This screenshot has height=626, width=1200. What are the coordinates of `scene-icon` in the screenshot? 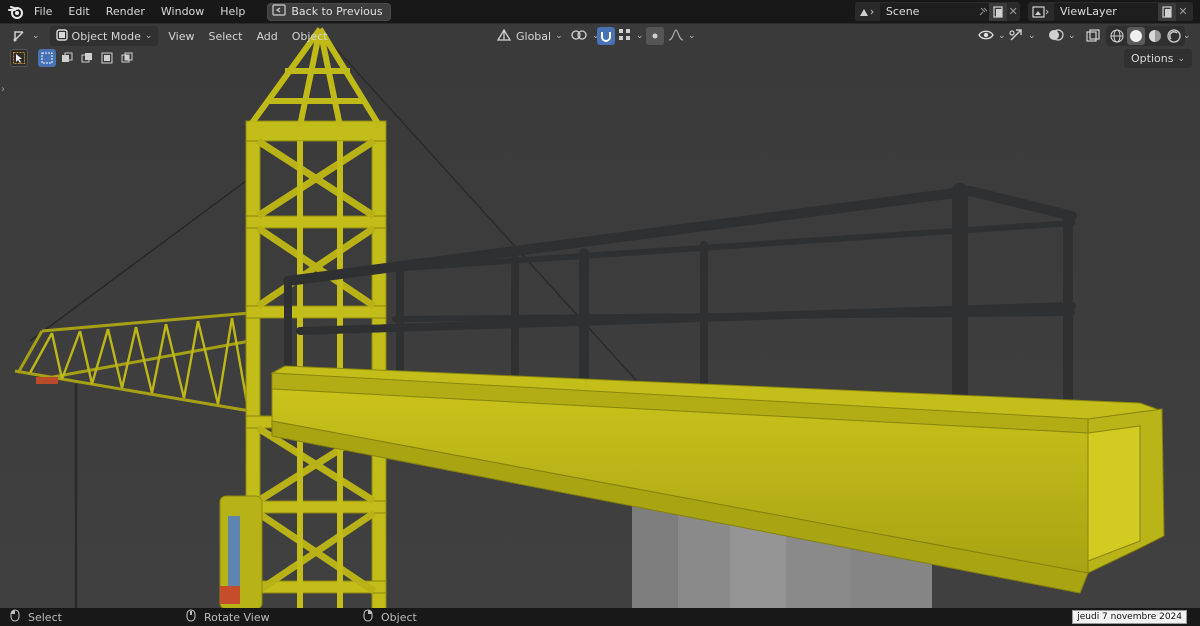 It's located at (867, 12).